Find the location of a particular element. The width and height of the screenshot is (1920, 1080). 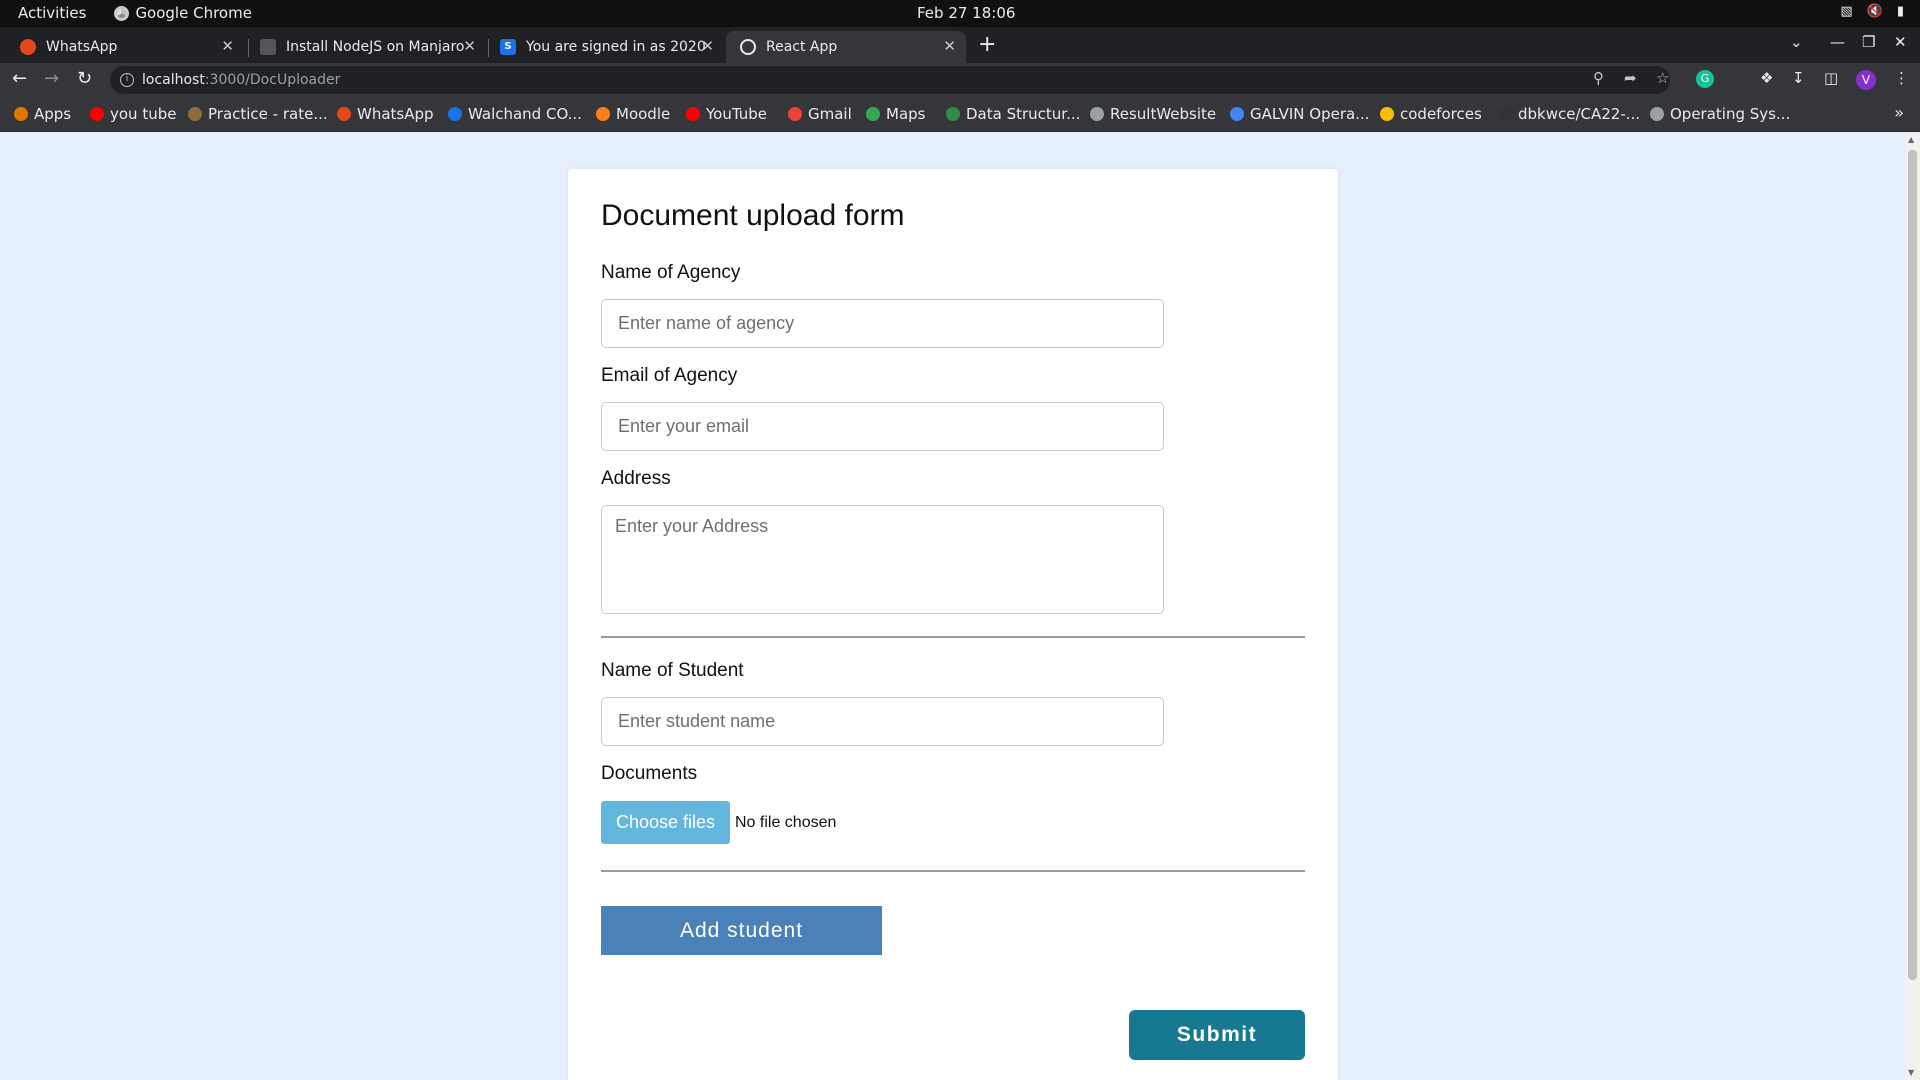

url-host: localhost is located at coordinates (173, 80).